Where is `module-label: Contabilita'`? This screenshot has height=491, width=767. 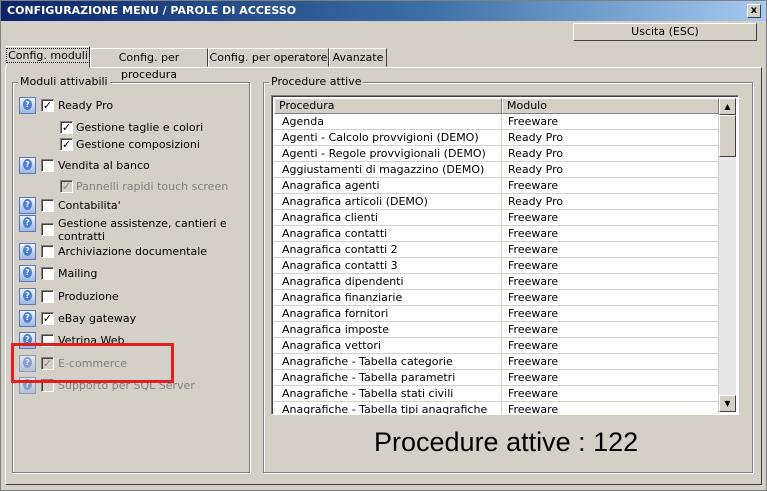 module-label: Contabilita' is located at coordinates (89, 205).